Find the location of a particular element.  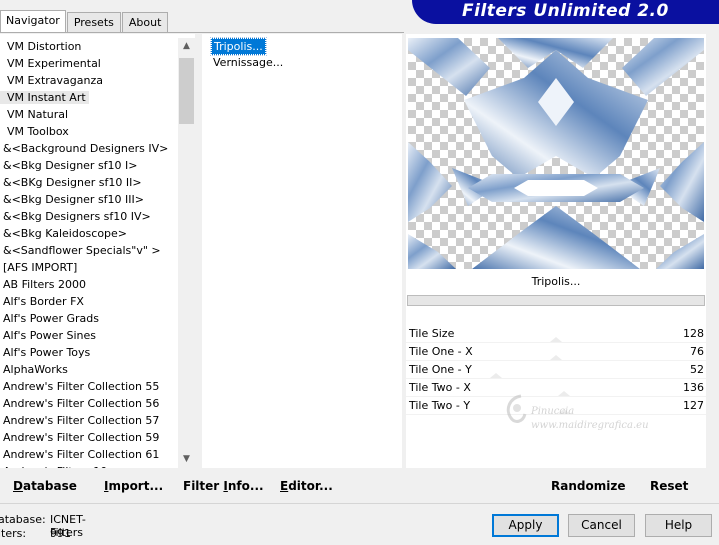

category-item-label: &<Bkg Designer sf10 III> is located at coordinates (74, 199).